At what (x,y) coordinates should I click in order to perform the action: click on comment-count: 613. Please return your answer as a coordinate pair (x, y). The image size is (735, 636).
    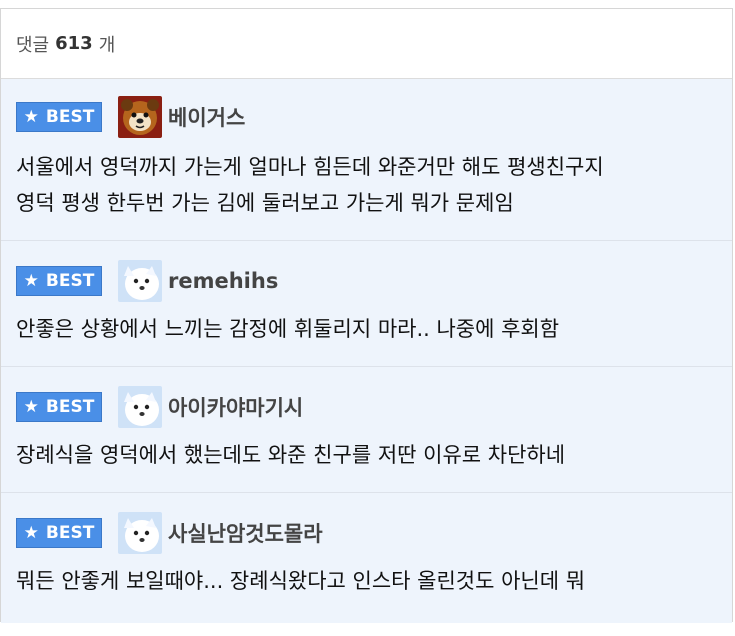
    Looking at the image, I should click on (74, 43).